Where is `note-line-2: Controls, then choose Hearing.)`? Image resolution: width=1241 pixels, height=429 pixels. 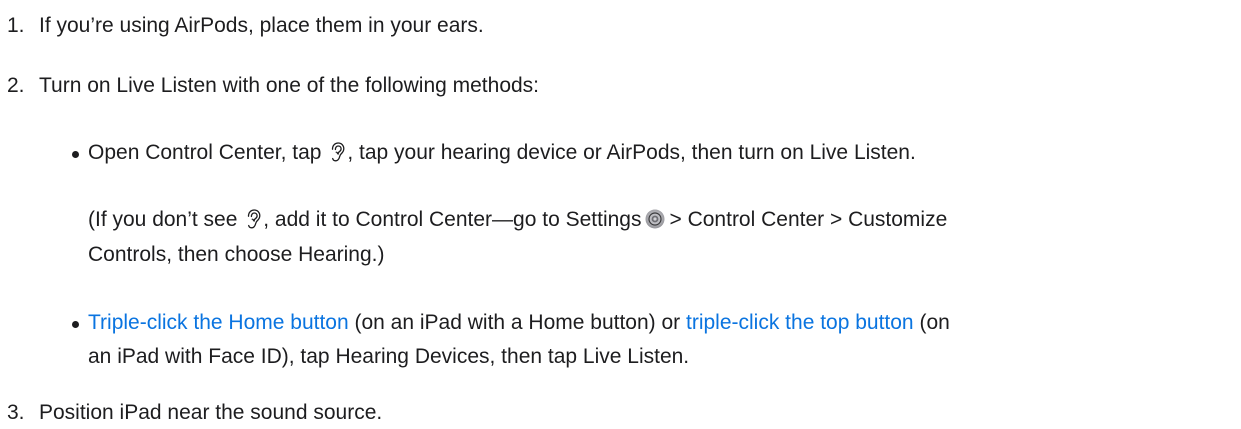 note-line-2: Controls, then choose Hearing.) is located at coordinates (236, 254).